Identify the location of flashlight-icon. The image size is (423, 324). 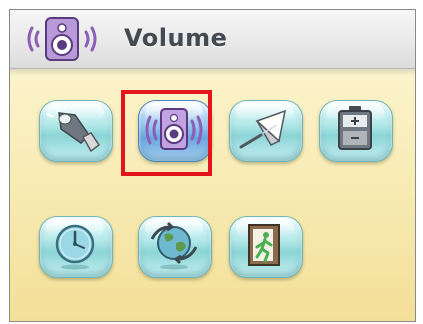
(73, 128).